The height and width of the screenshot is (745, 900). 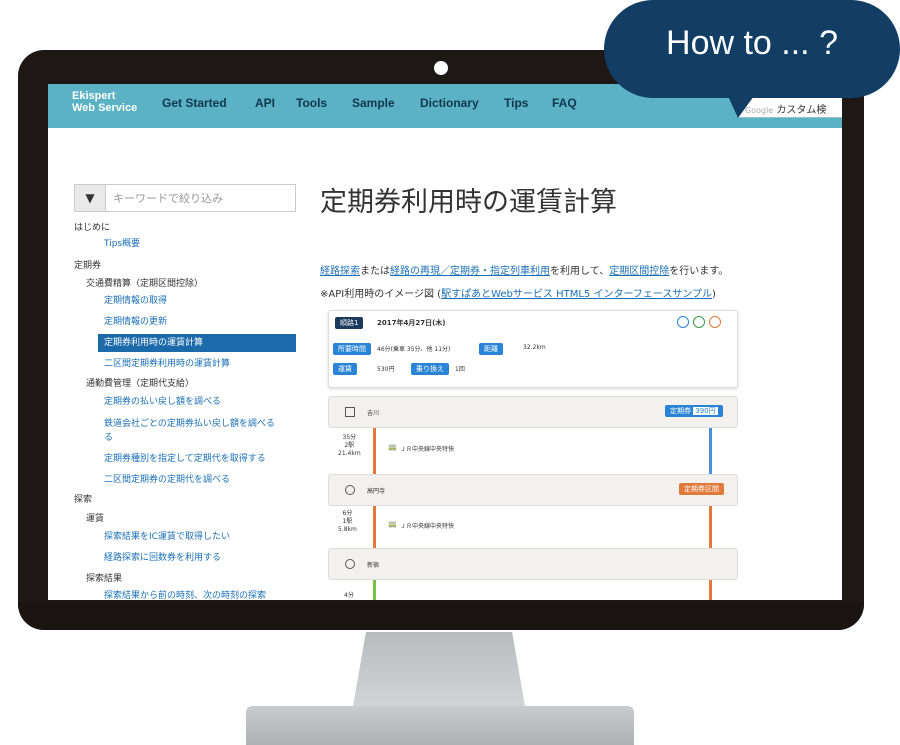 What do you see at coordinates (449, 103) in the screenshot?
I see `nav-dictionary: Dictionary` at bounding box center [449, 103].